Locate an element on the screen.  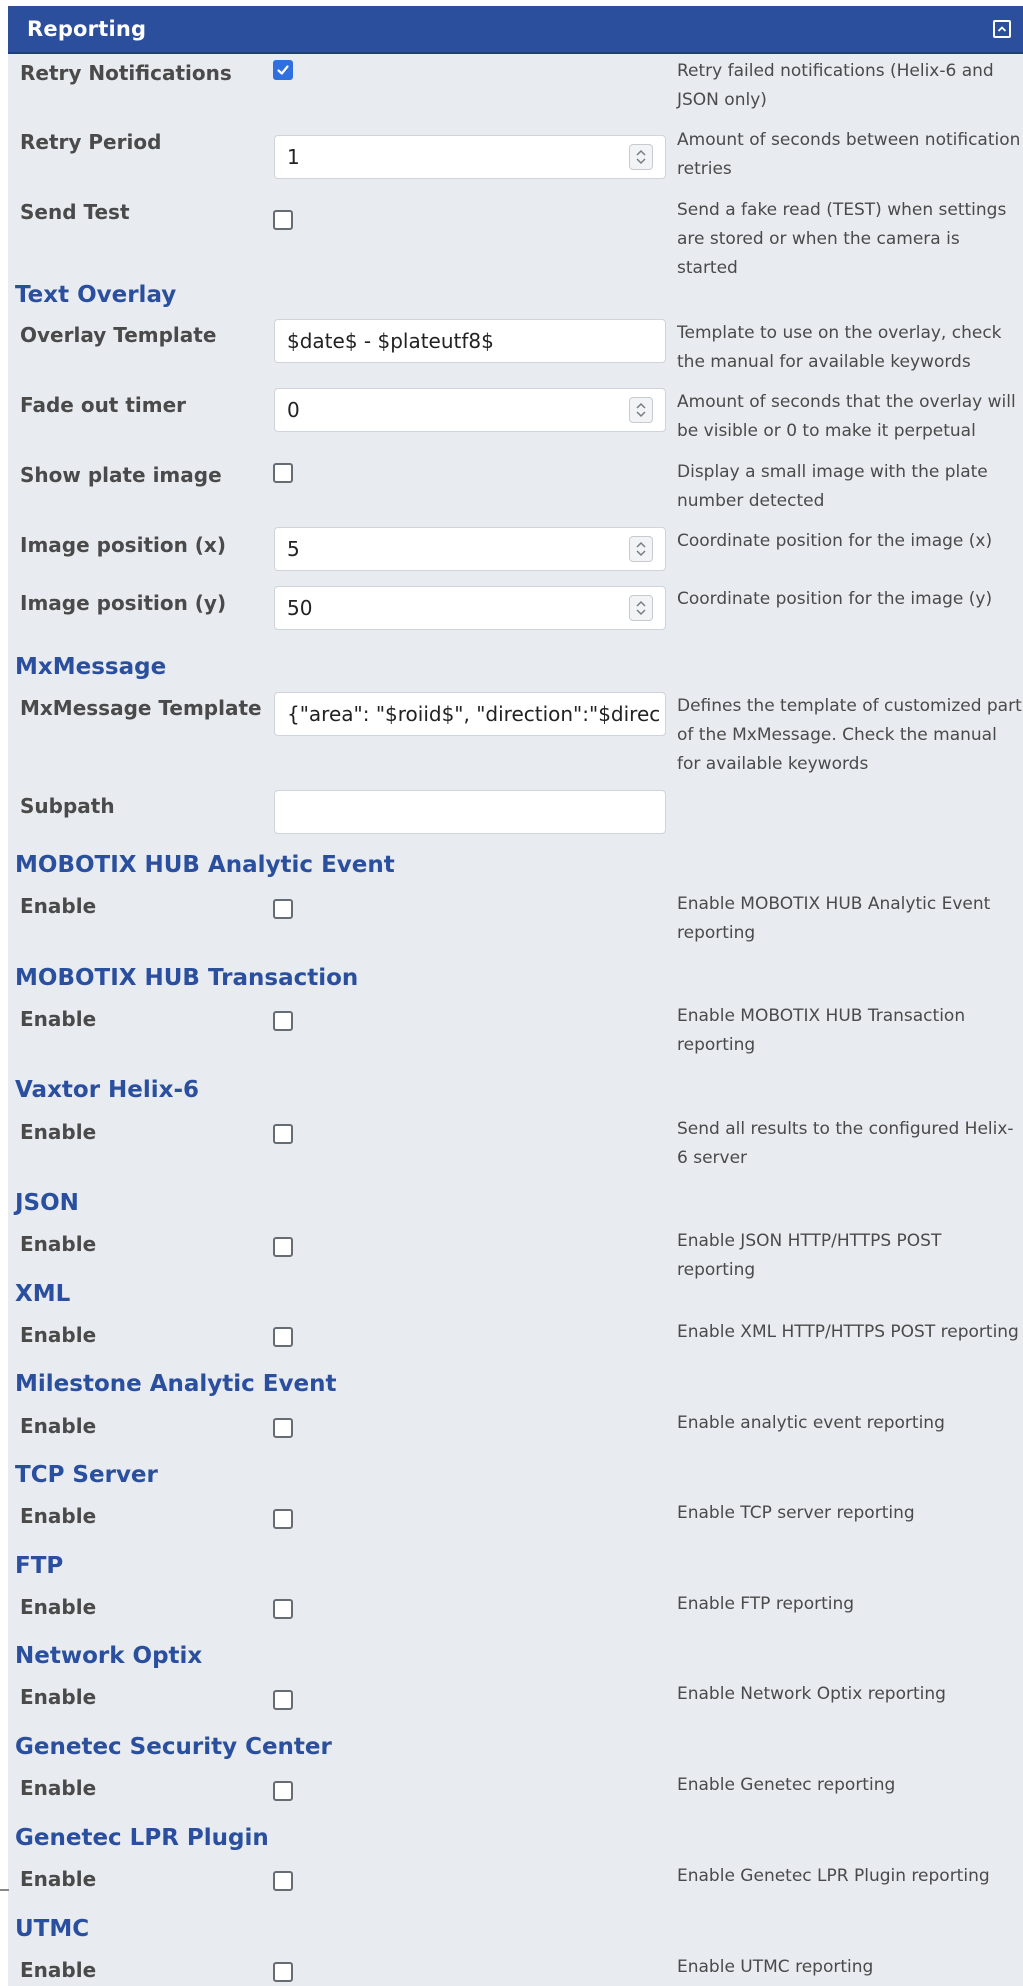
fade-timer-input: 0 is located at coordinates (470, 410).